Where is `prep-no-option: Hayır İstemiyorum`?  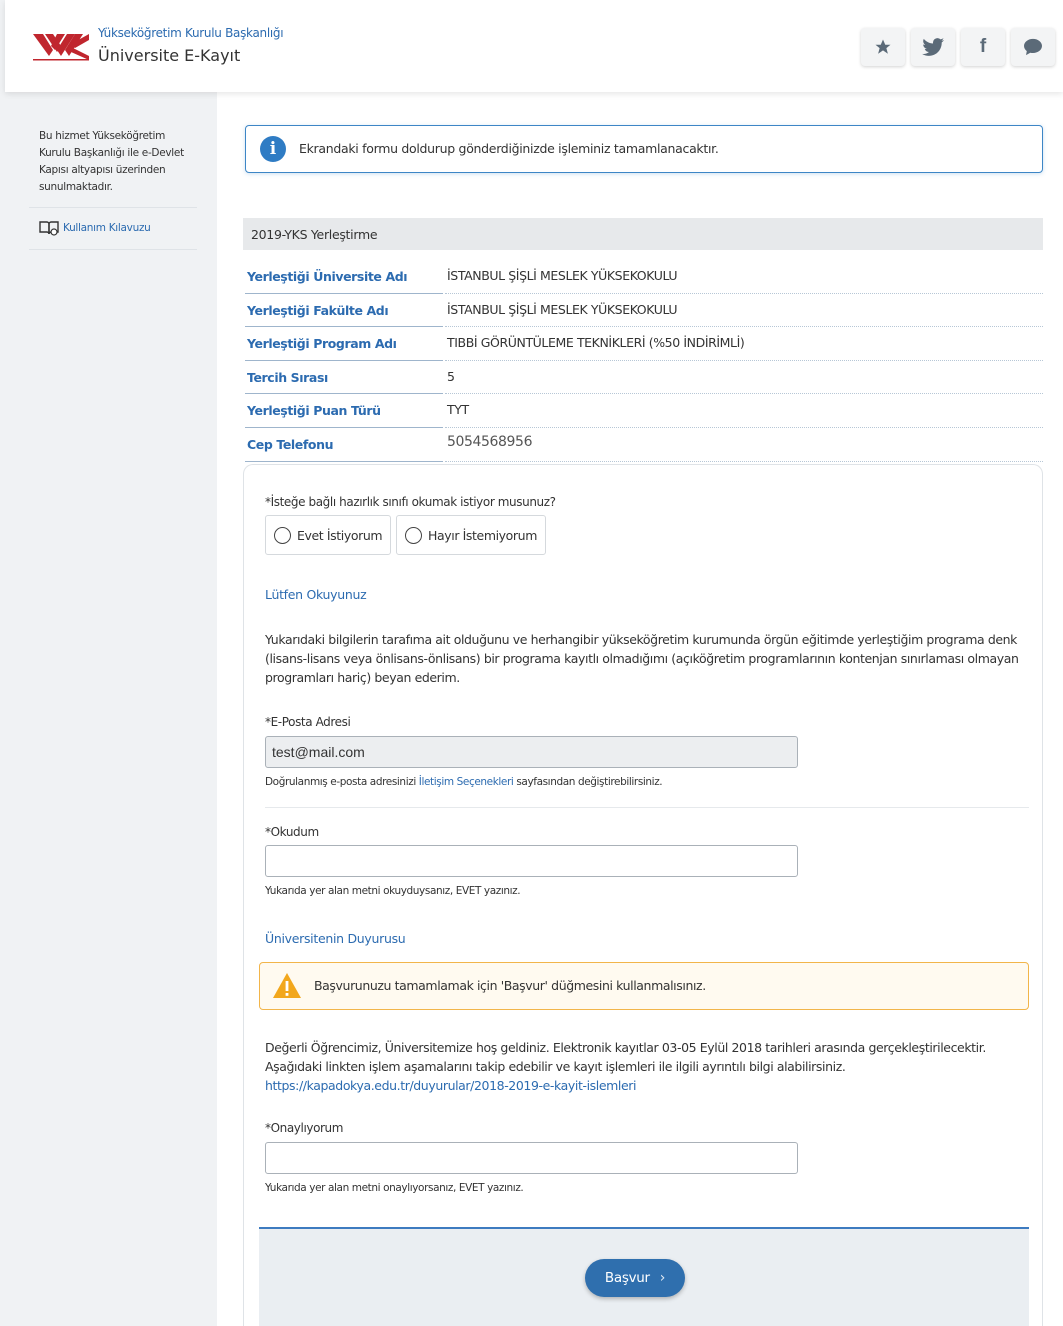 prep-no-option: Hayır İstemiyorum is located at coordinates (471, 535).